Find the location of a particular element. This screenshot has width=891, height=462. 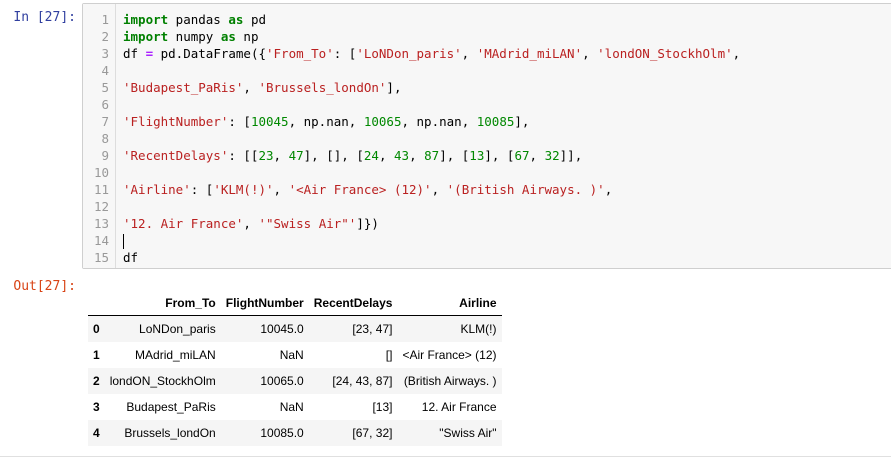

code-line: 14 is located at coordinates (487, 240).